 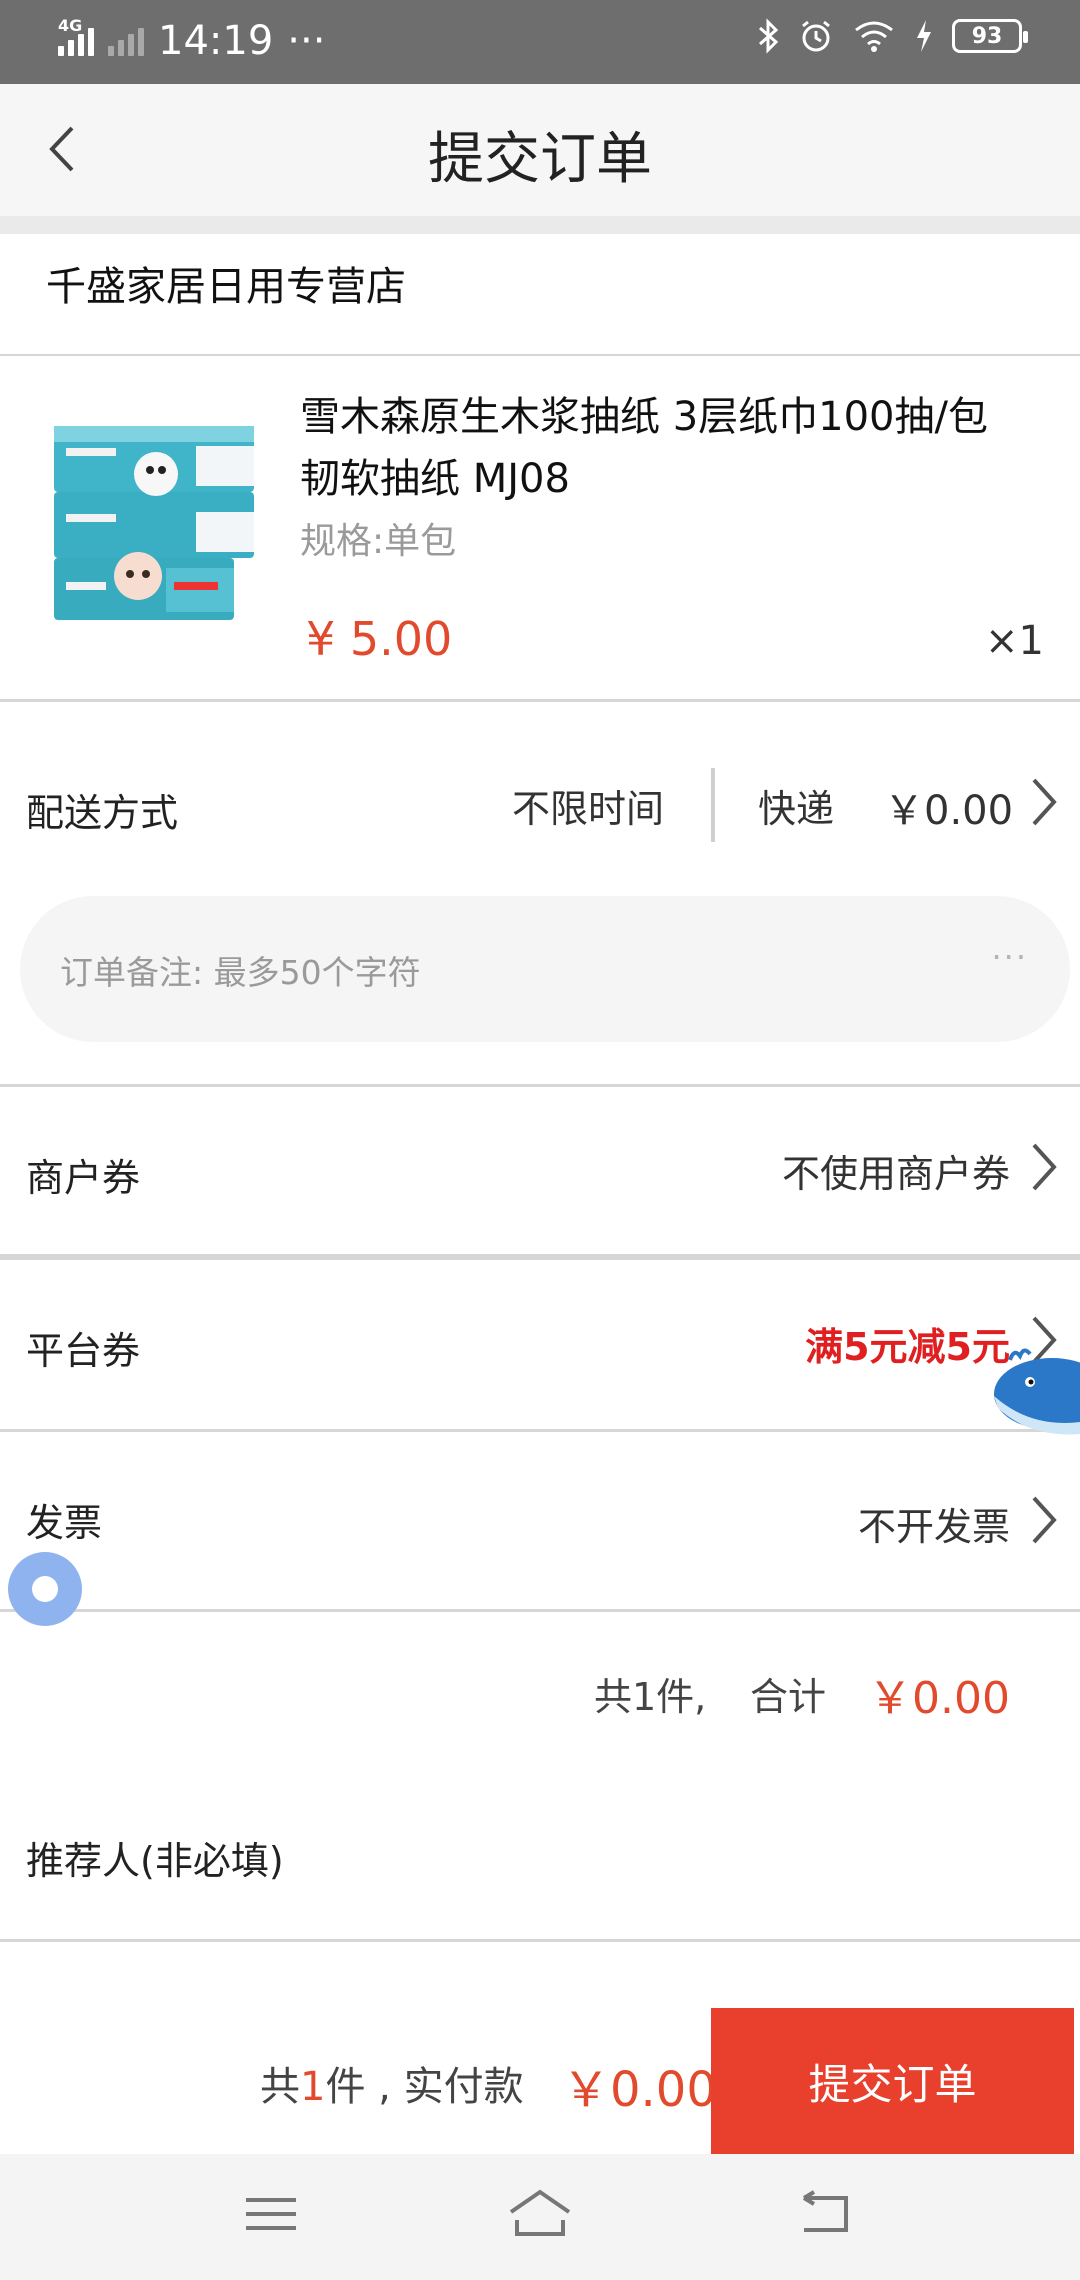 What do you see at coordinates (540, 159) in the screenshot?
I see `page-title: 提交订单` at bounding box center [540, 159].